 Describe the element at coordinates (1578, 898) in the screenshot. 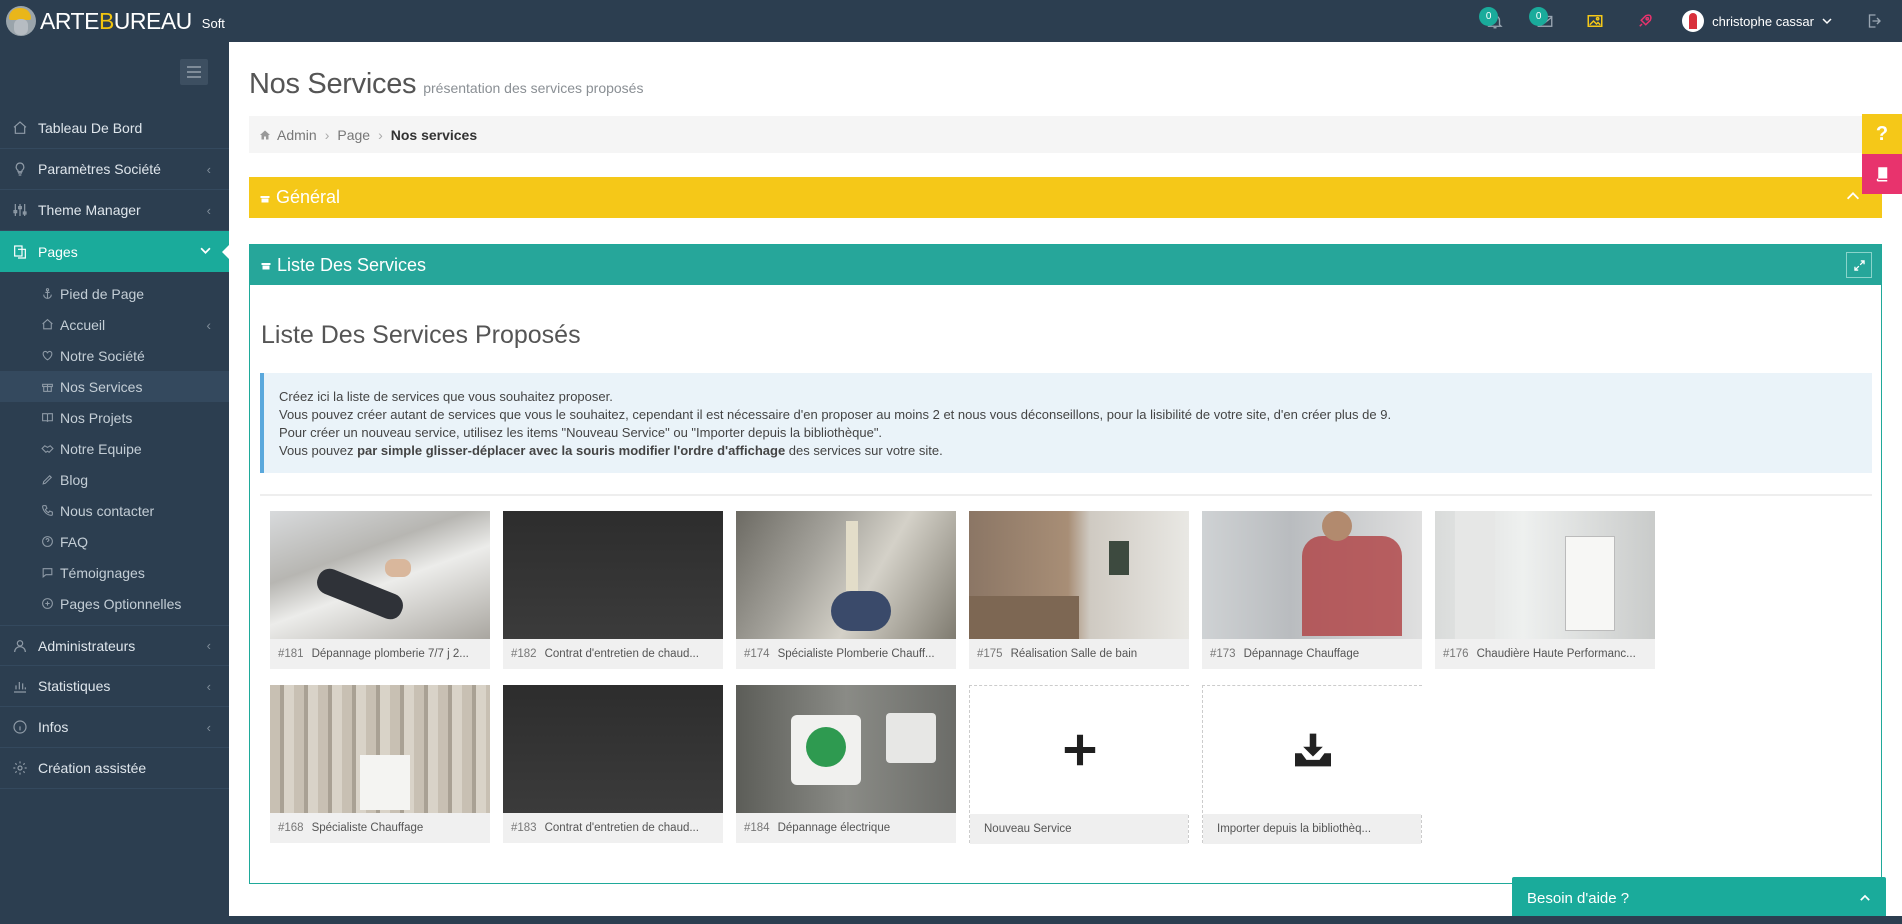

I see `need-help-label: Besoin d'aide ?` at that location.